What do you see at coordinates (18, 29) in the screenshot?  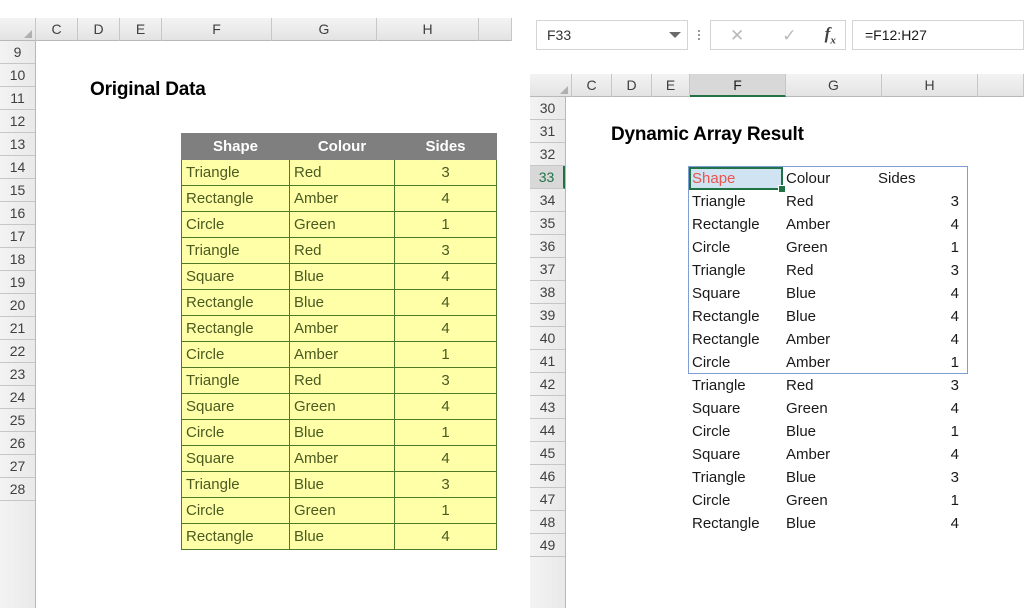 I see `select-all-corner` at bounding box center [18, 29].